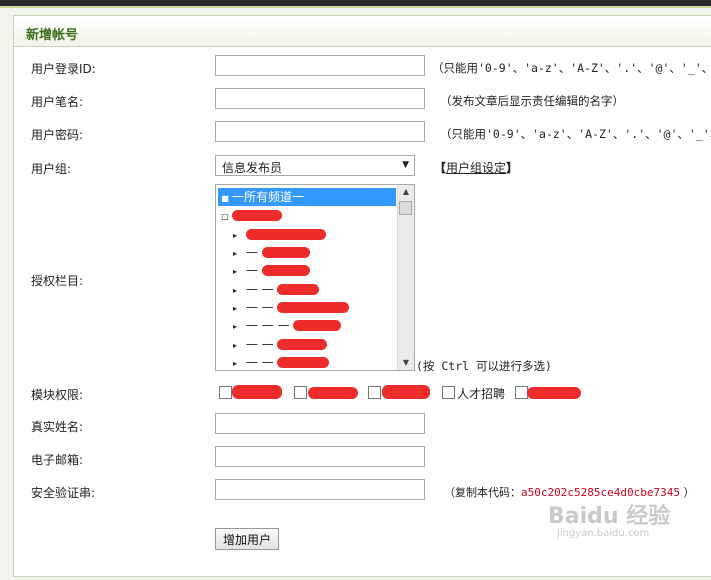 The image size is (711, 580). I want to click on modules-label: 模块权限:, so click(57, 395).